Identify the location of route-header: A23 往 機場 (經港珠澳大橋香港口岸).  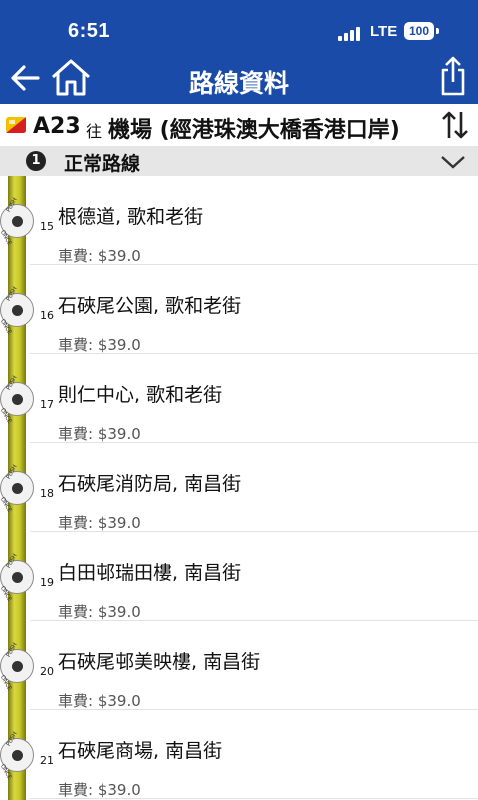
(239, 125).